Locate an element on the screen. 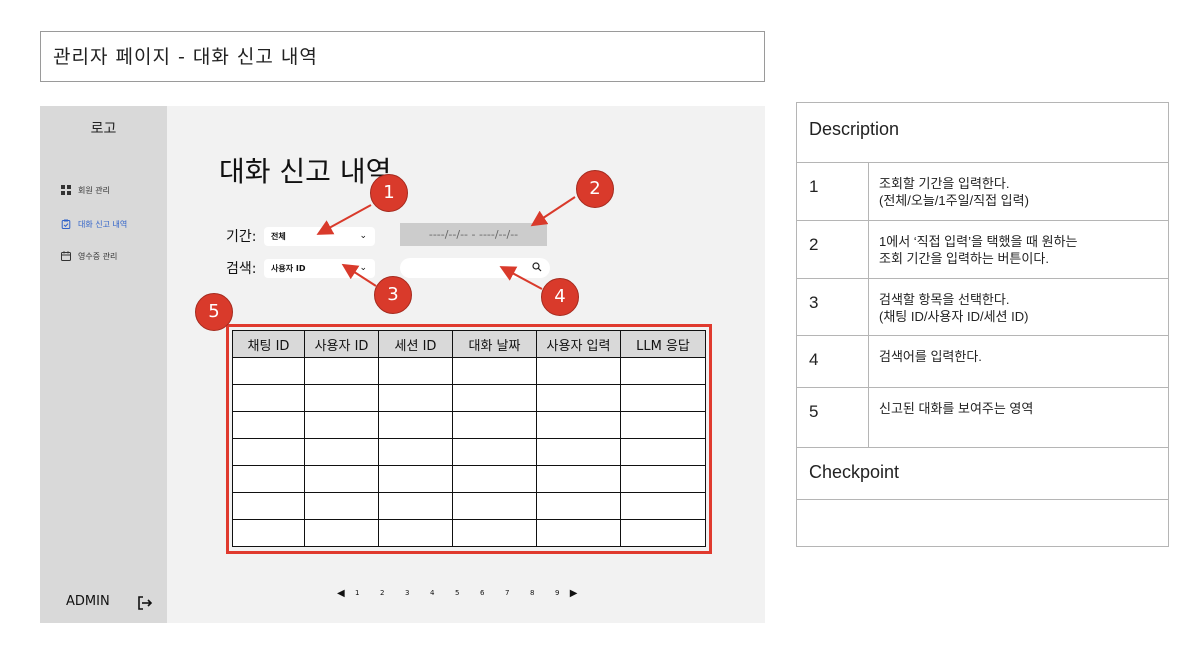 This screenshot has width=1198, height=670. description-text: 조회할 기간을 입력한다. (전체/오늘/1주일/직접 입력) is located at coordinates (1018, 191).